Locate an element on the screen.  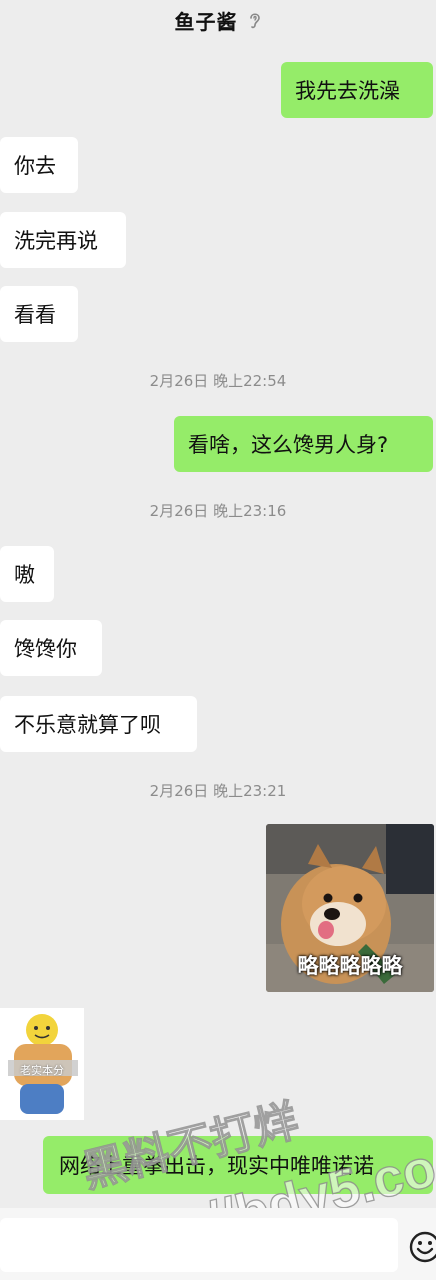
message-bubble-sent: 网络上重拳出击，现实中唯唯诺诺 is located at coordinates (238, 1165).